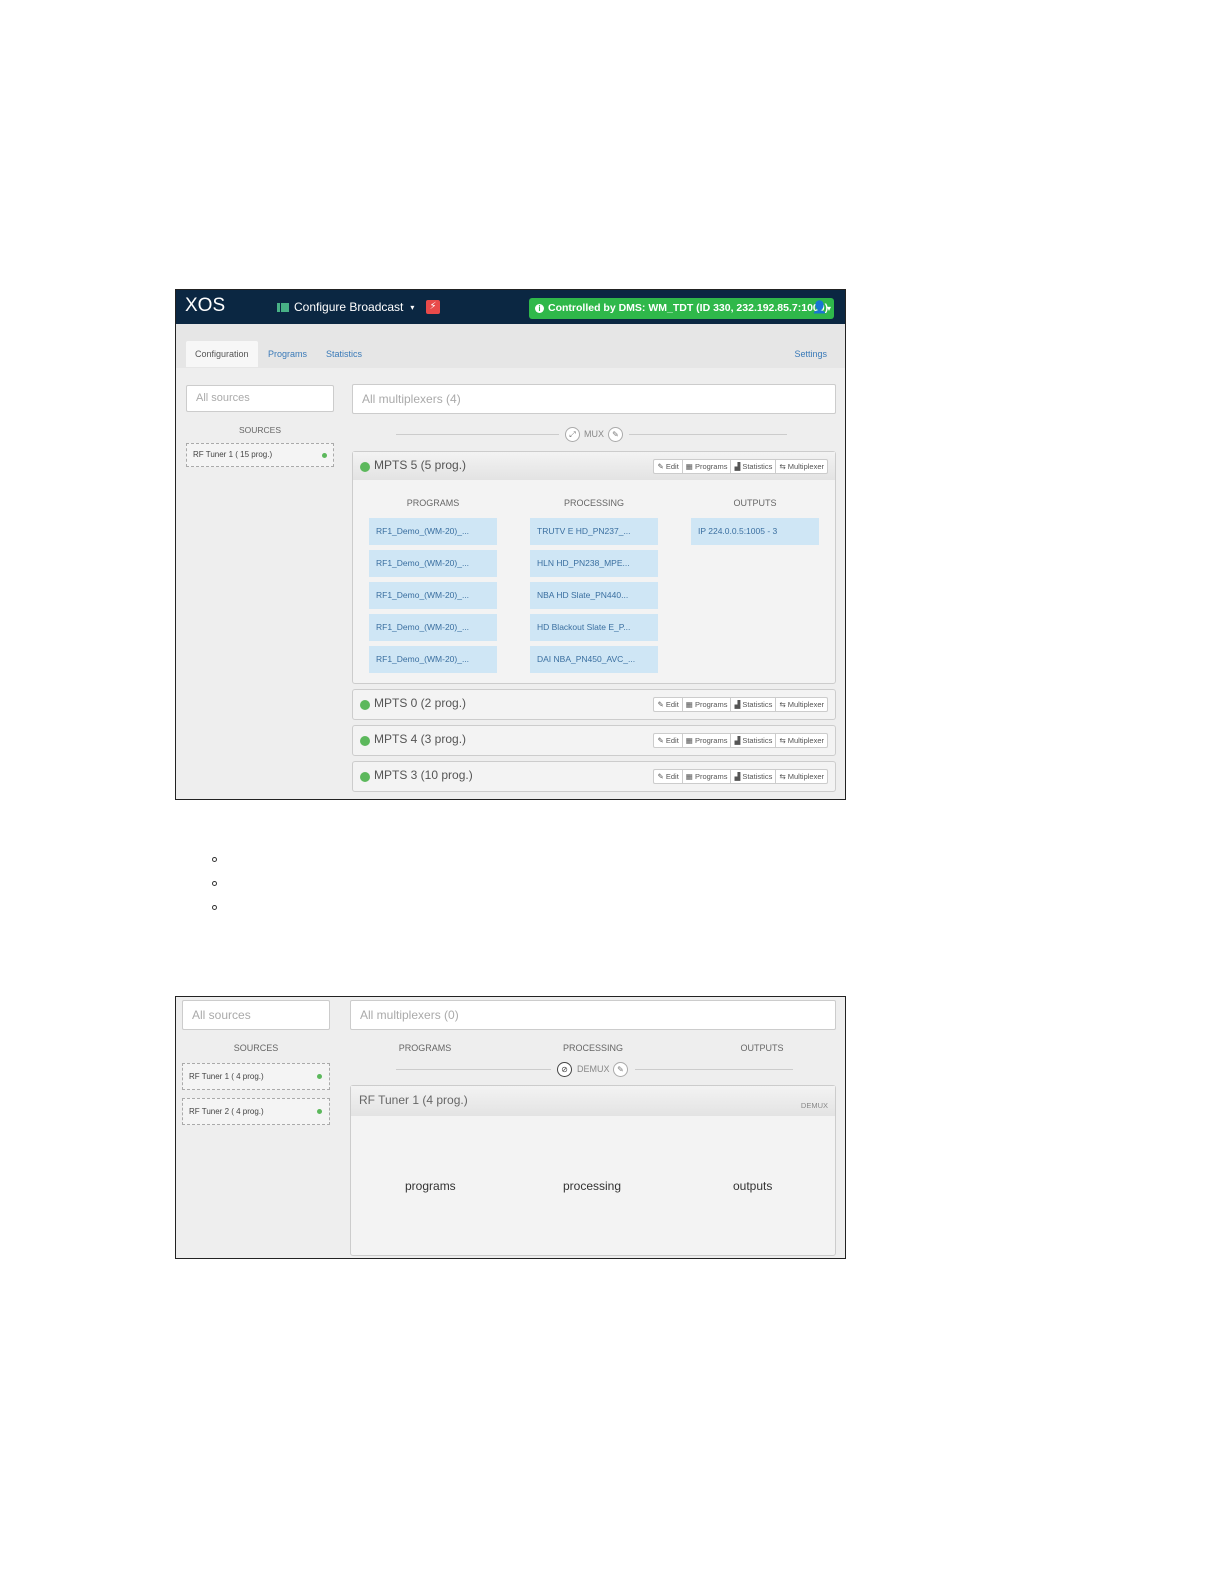 The height and width of the screenshot is (1584, 1224). What do you see at coordinates (423, 775) in the screenshot?
I see `mpts-title: MPTS 3 (10 prog.)` at bounding box center [423, 775].